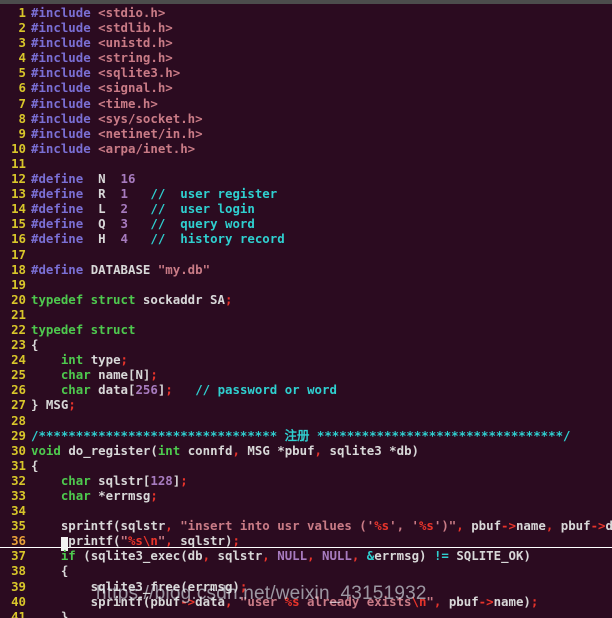 The image size is (612, 618). I want to click on code-text: #include <unistd.h>, so click(102, 42).